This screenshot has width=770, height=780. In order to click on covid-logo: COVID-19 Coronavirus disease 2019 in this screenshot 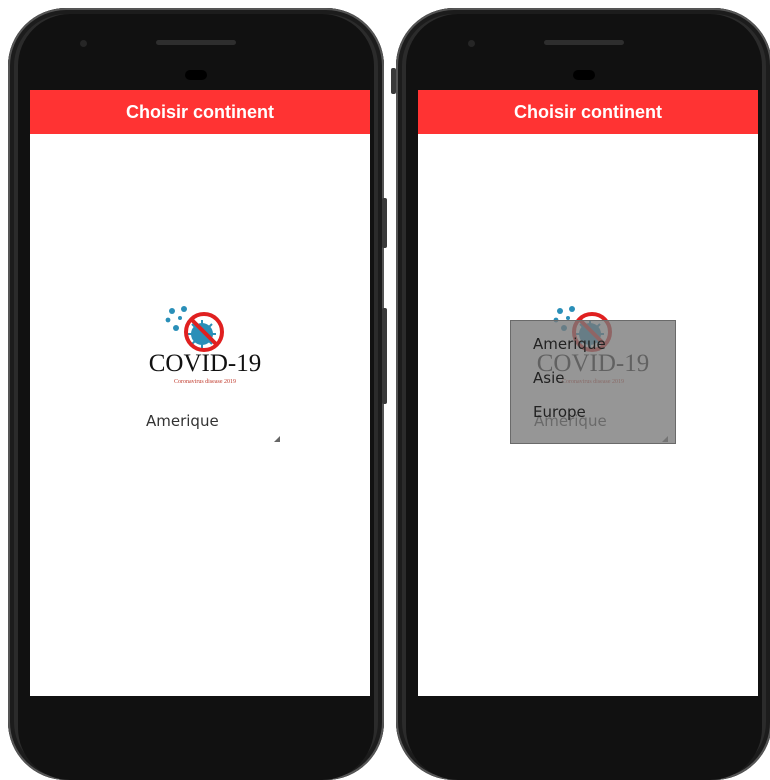, I will do `click(205, 345)`.